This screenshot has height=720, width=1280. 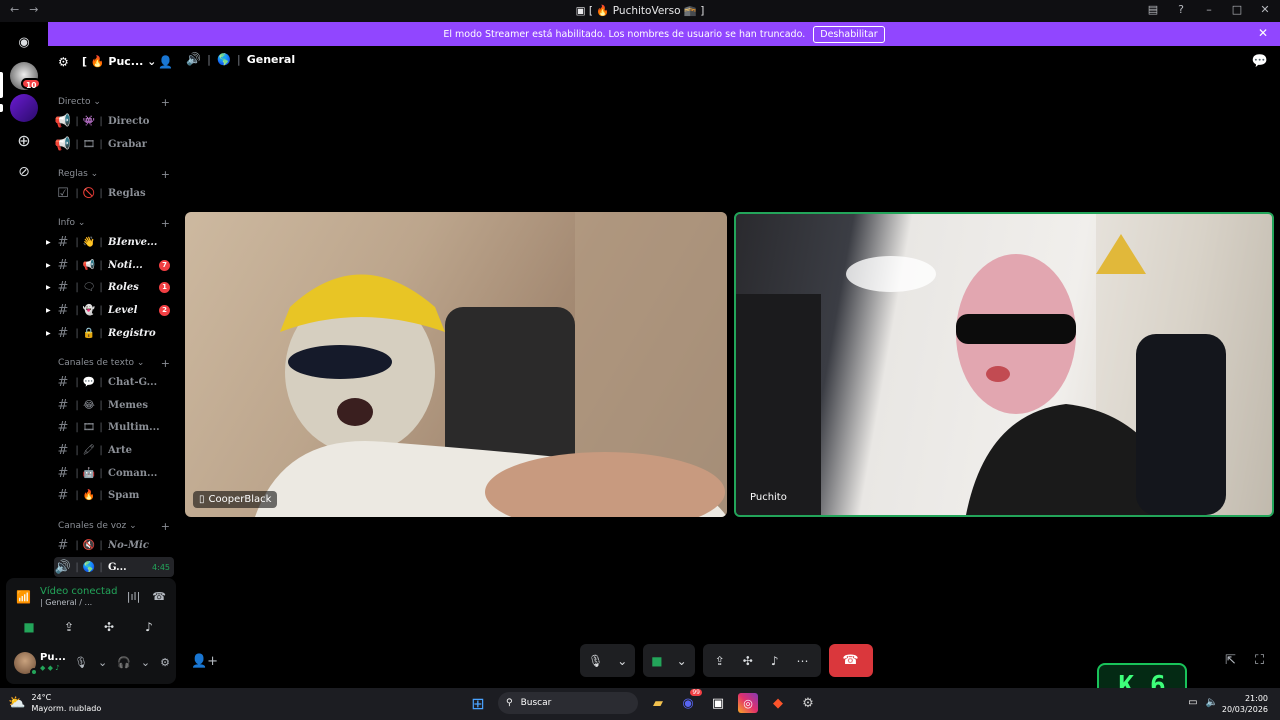 I want to click on category-texto: Canales de texto ⌄ +, so click(x=114, y=363).